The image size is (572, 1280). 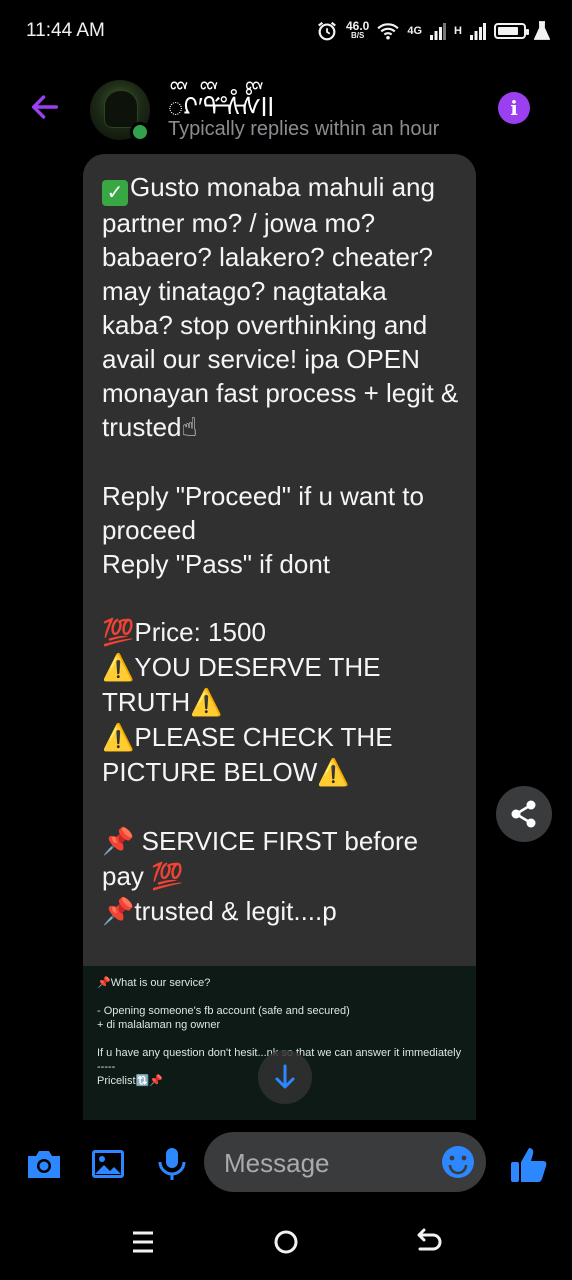 What do you see at coordinates (388, 31) in the screenshot?
I see `wifi-icon` at bounding box center [388, 31].